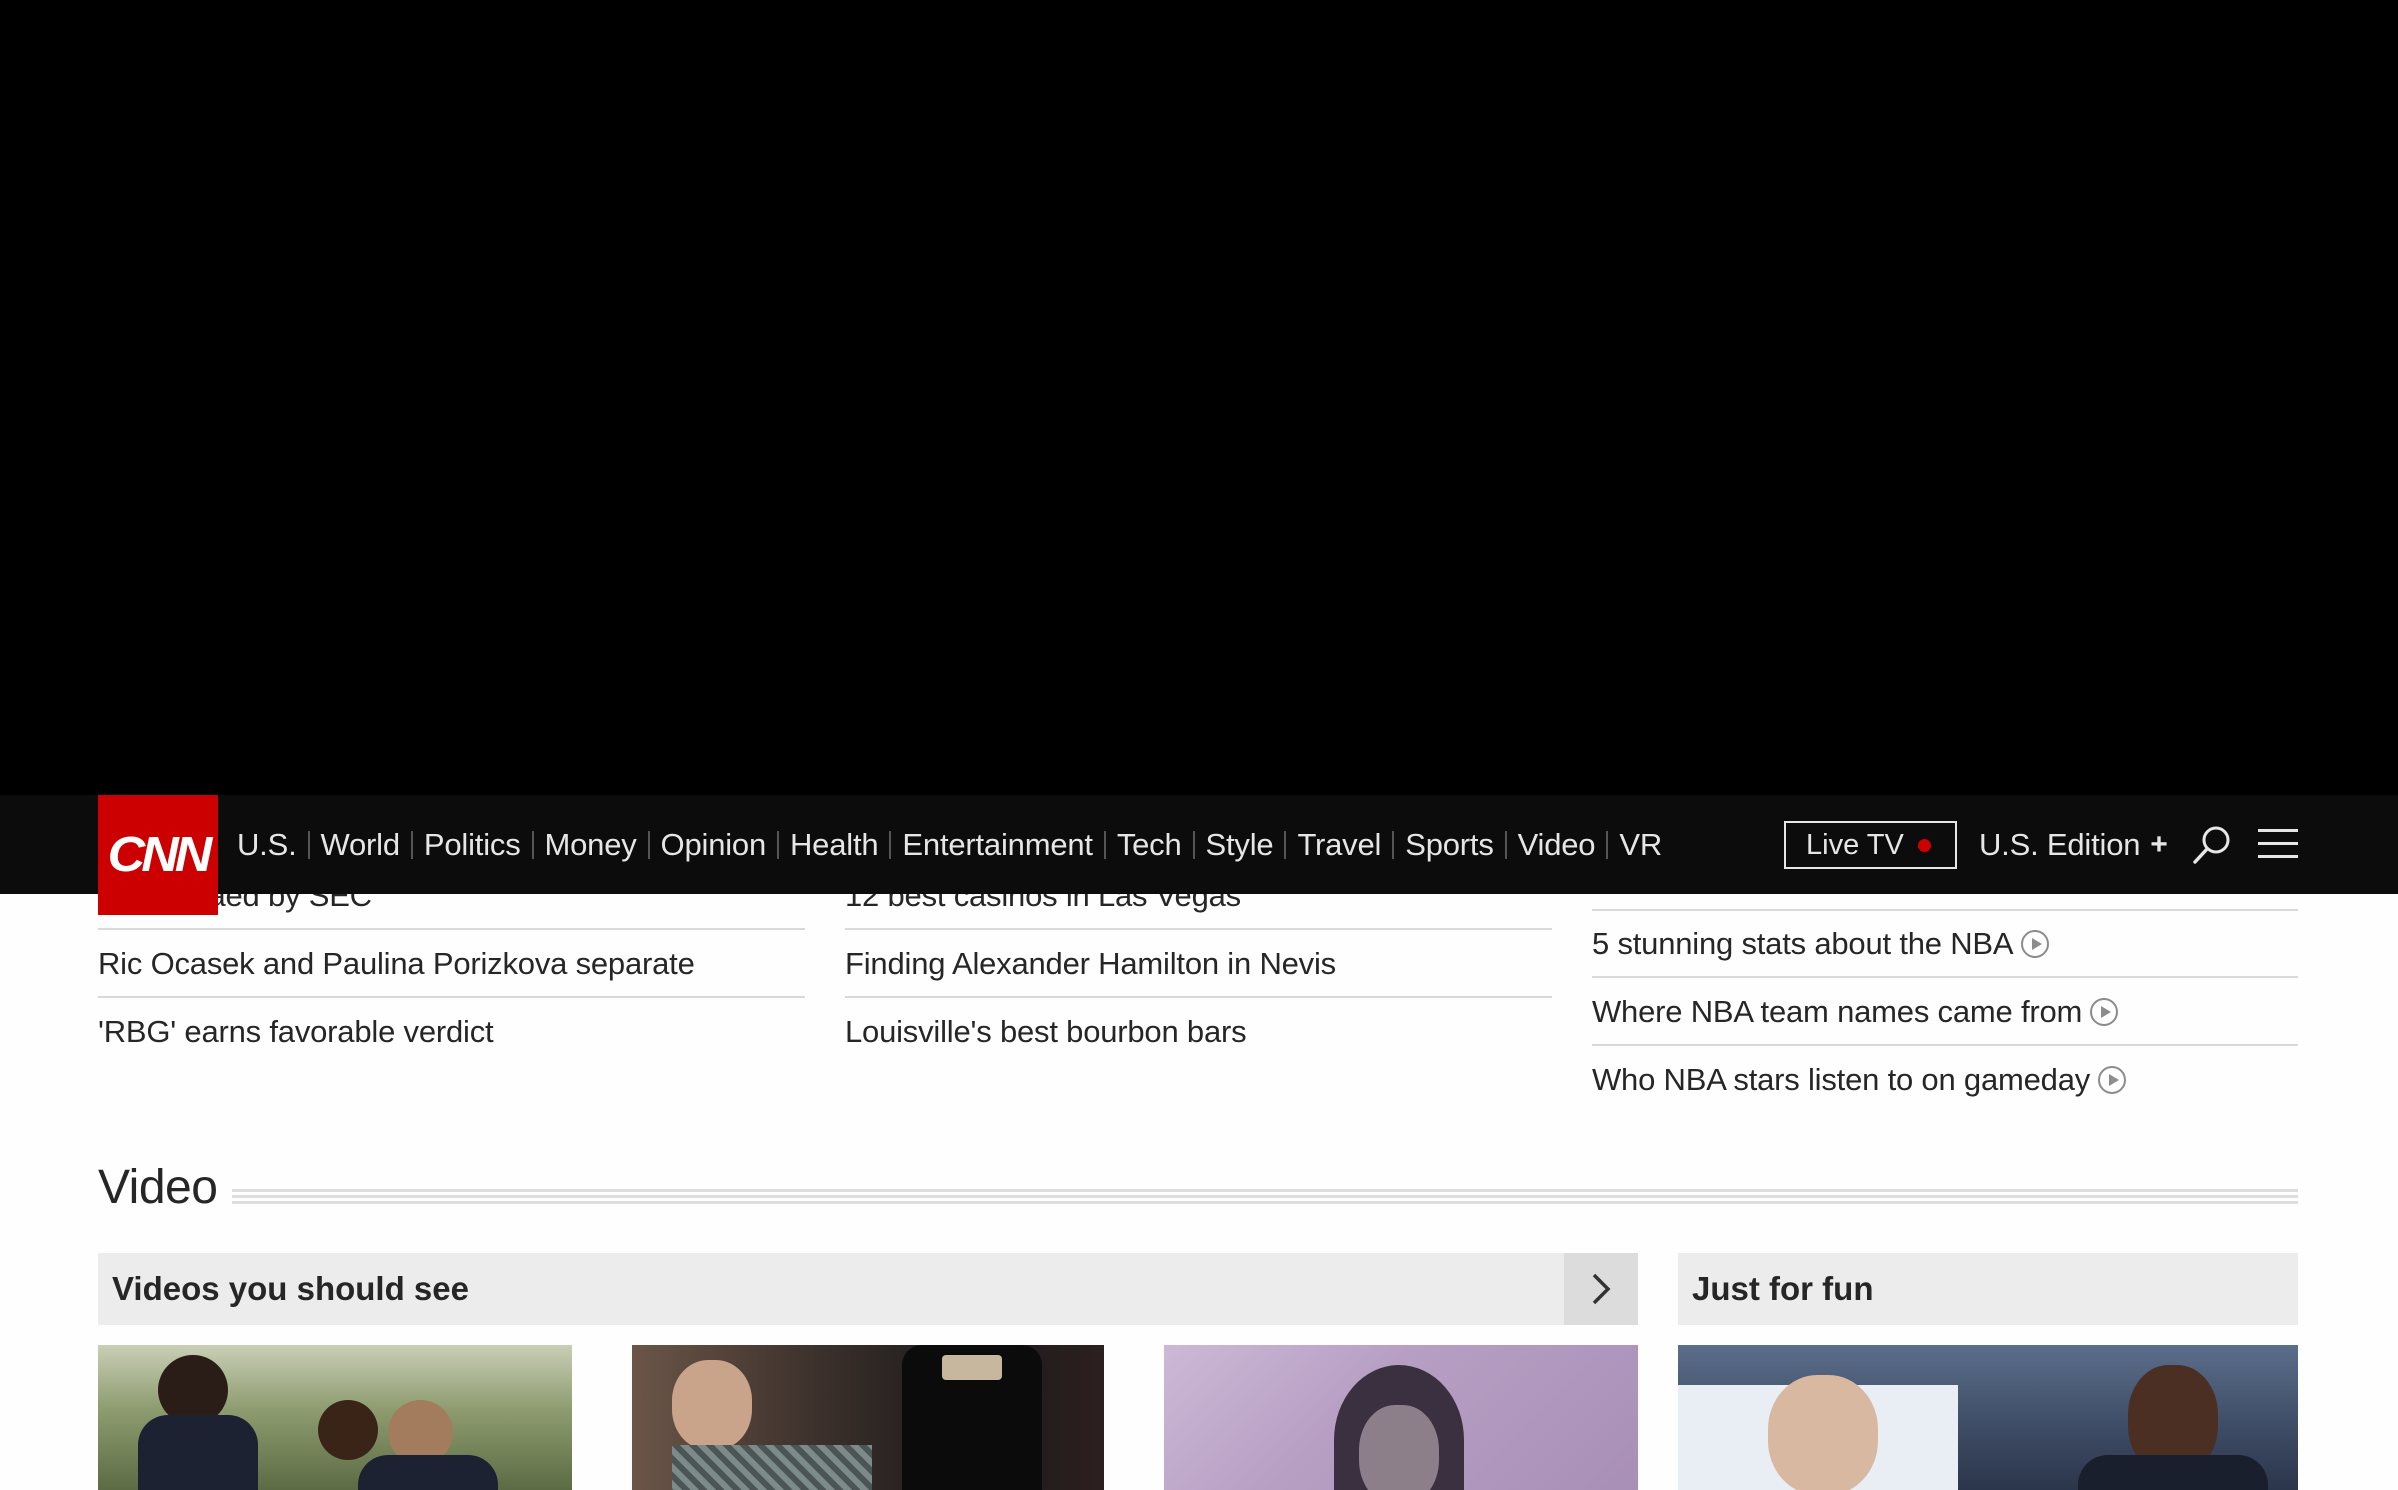 This screenshot has height=1490, width=2398. Describe the element at coordinates (1240, 845) in the screenshot. I see `nav-style: Style` at that location.